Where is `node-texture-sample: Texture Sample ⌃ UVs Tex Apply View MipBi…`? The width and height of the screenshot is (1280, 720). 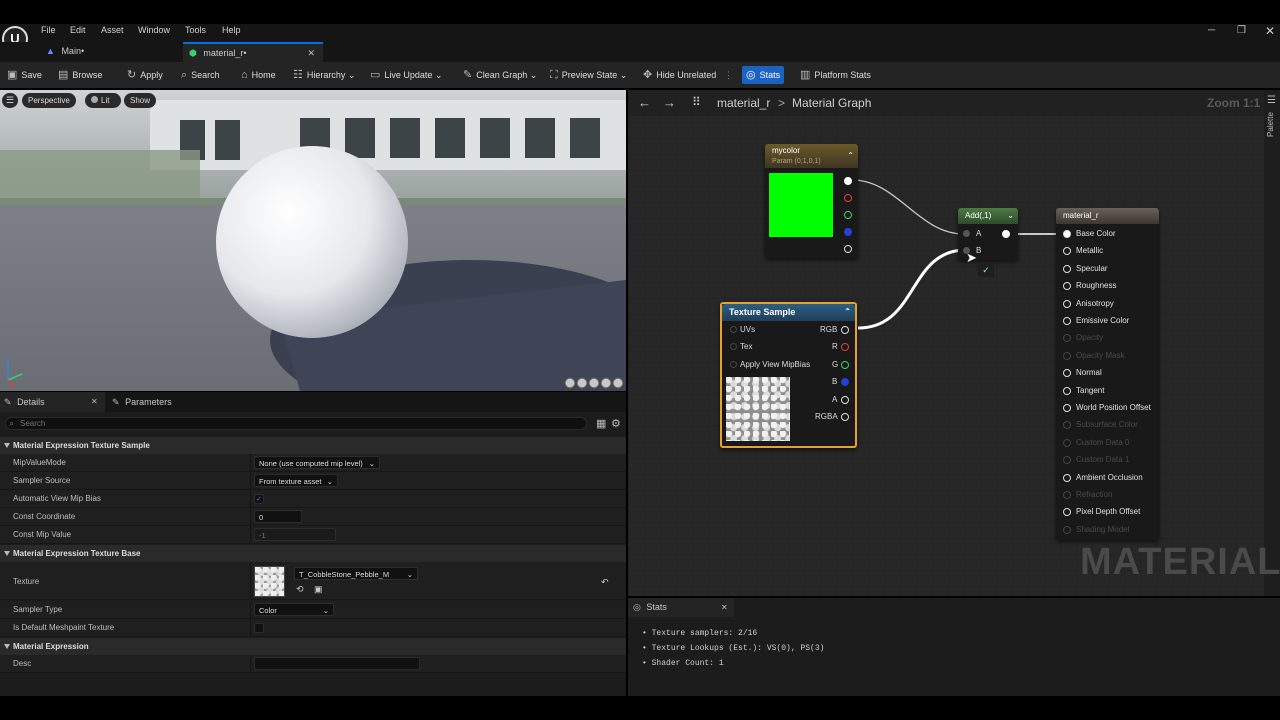
node-texture-sample: Texture Sample ⌃ UVs Tex Apply View MipBi… is located at coordinates (788, 375).